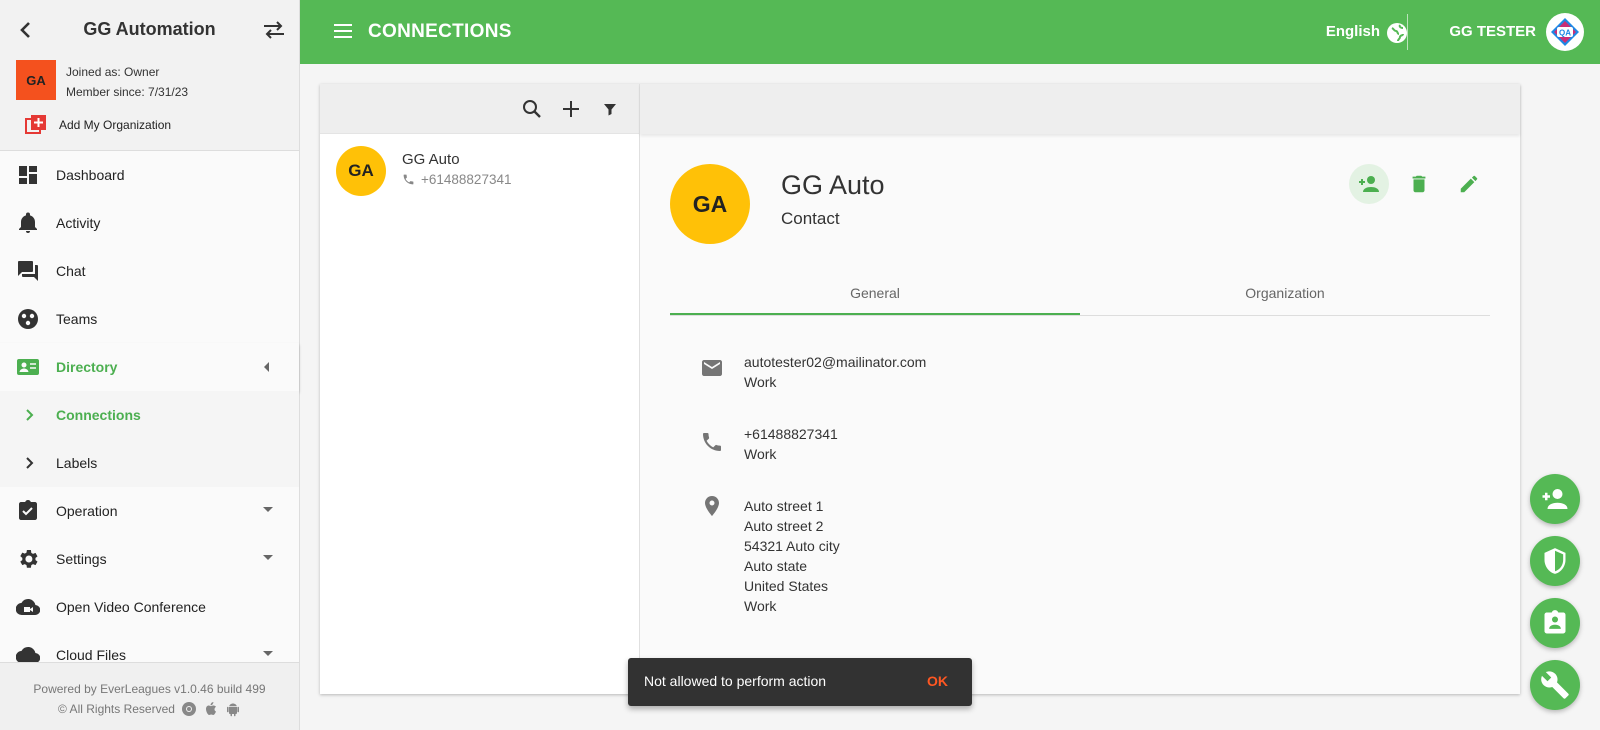 The image size is (1600, 730). What do you see at coordinates (28, 175) in the screenshot?
I see `dashboard-icon` at bounding box center [28, 175].